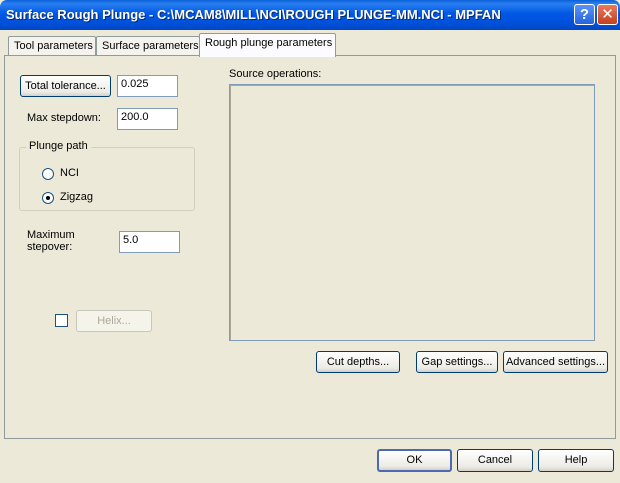  What do you see at coordinates (495, 460) in the screenshot?
I see `cancel-button: Cancel` at bounding box center [495, 460].